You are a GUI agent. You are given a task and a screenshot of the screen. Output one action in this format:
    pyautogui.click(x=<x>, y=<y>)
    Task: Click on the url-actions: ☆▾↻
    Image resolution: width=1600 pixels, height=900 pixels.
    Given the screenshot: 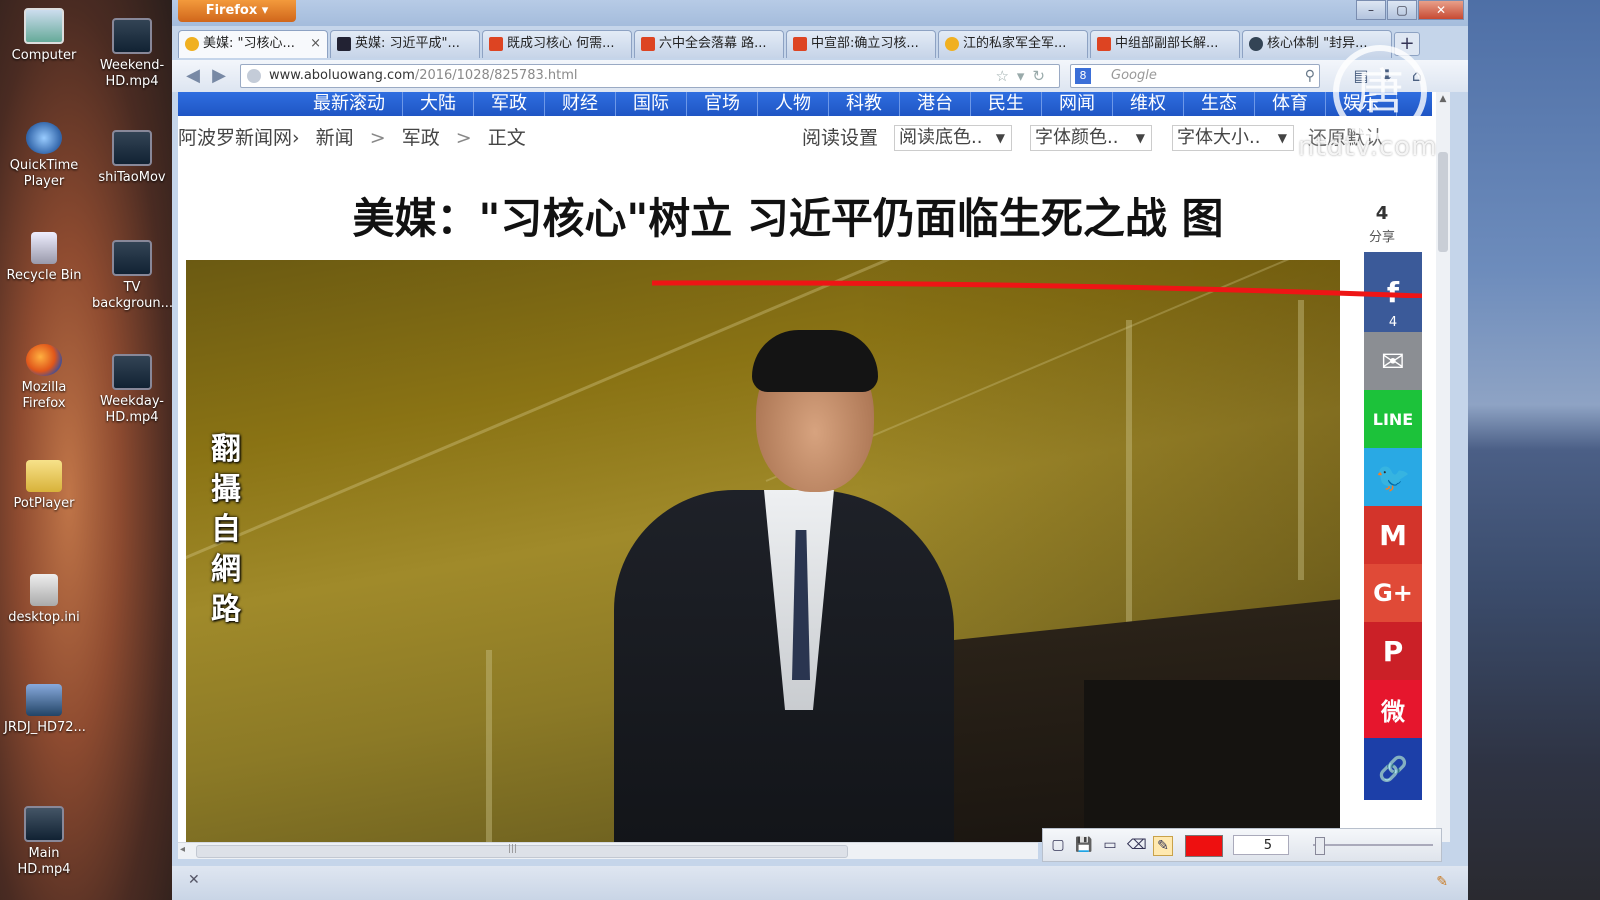 What is the action you would take?
    pyautogui.click(x=1024, y=76)
    